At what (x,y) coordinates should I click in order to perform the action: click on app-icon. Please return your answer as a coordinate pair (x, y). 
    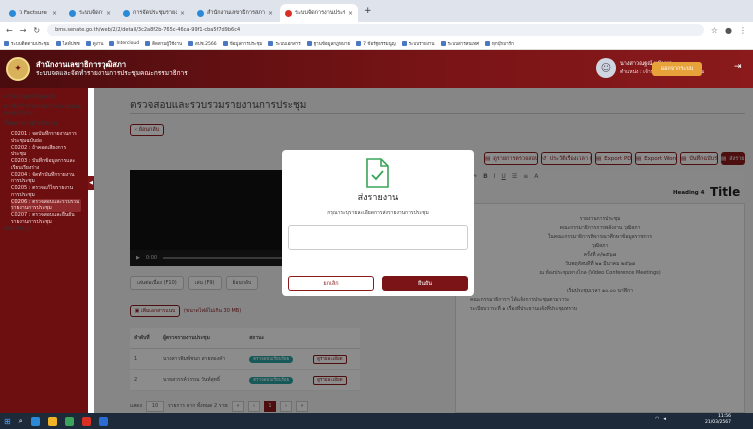
    Looking at the image, I should click on (86, 421).